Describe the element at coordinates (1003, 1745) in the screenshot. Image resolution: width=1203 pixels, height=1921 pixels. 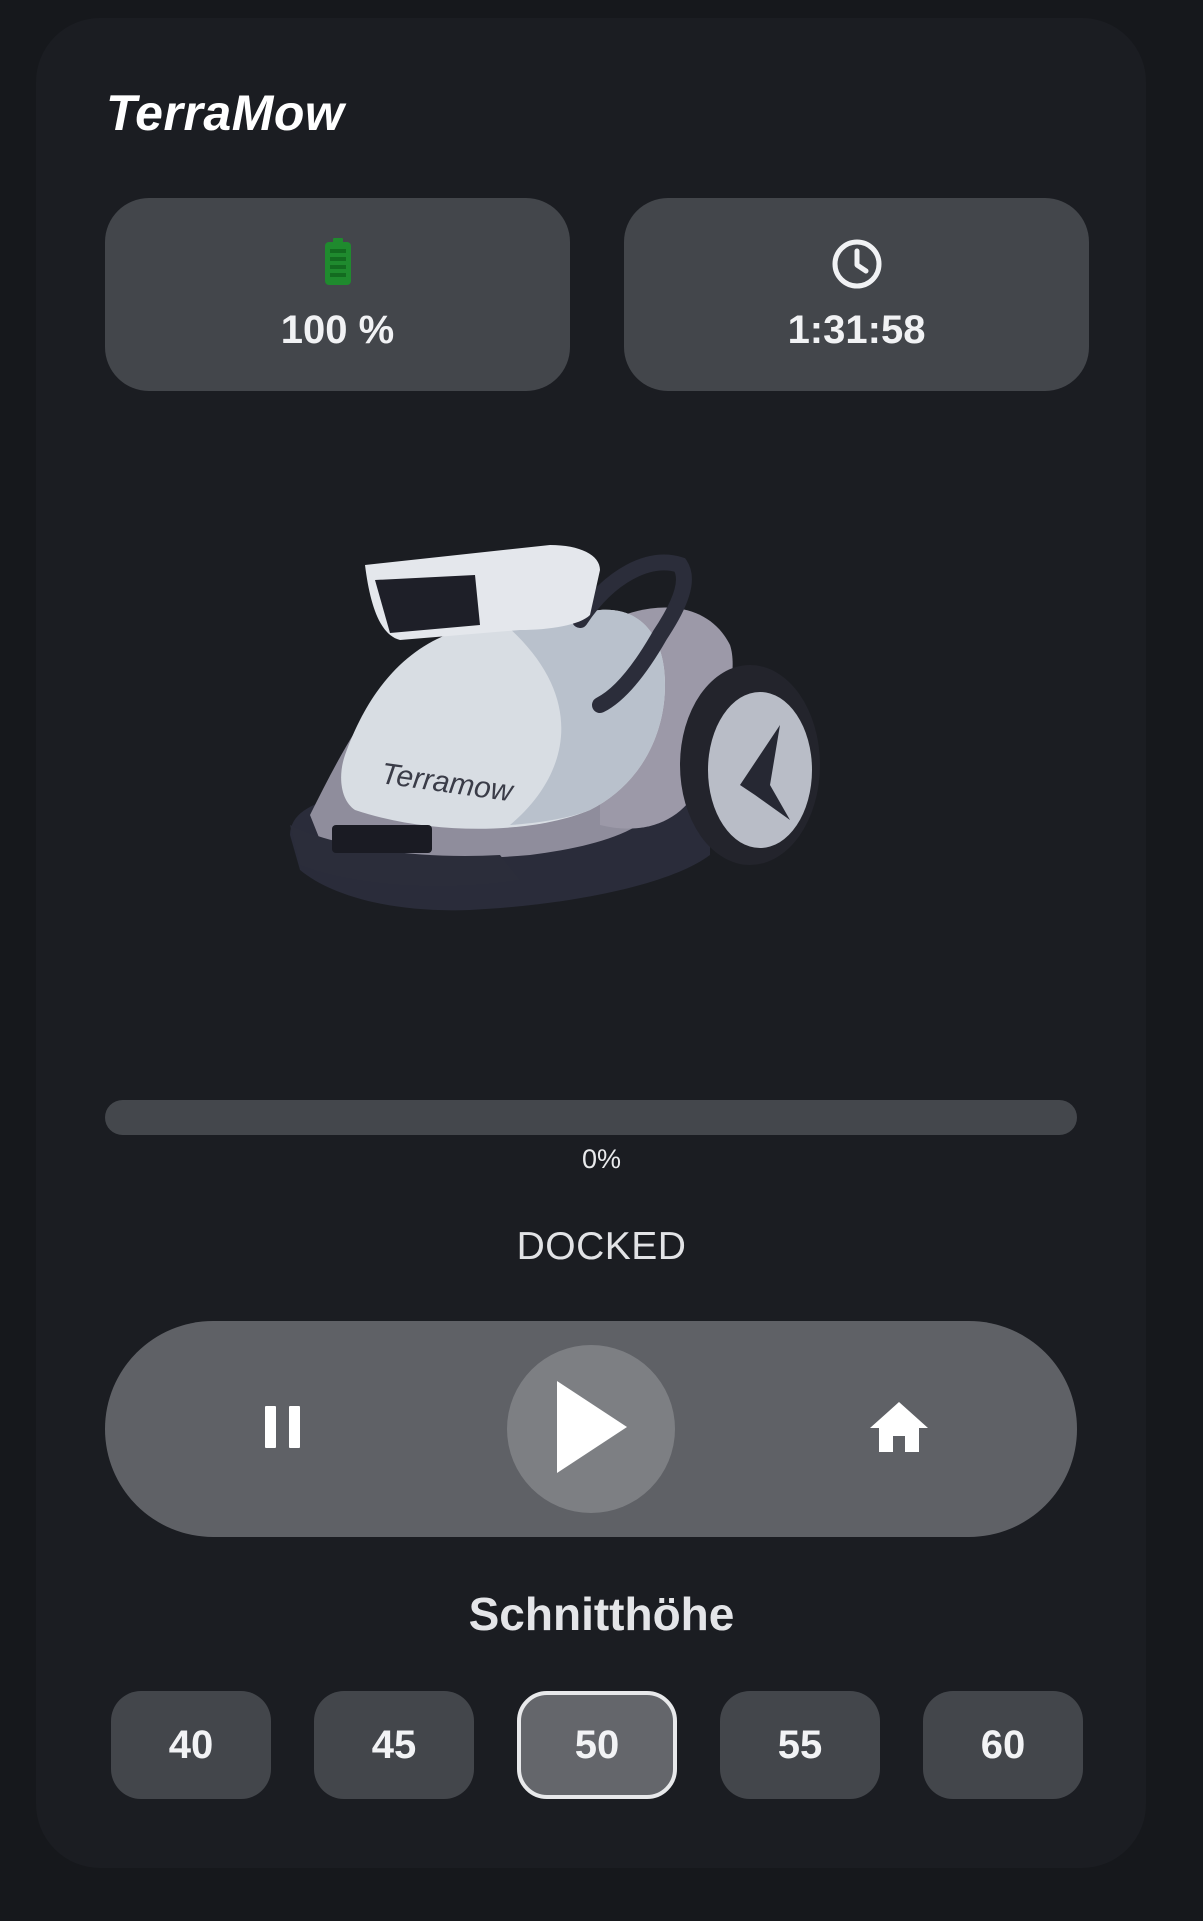
I see `height-option-60: 60` at that location.